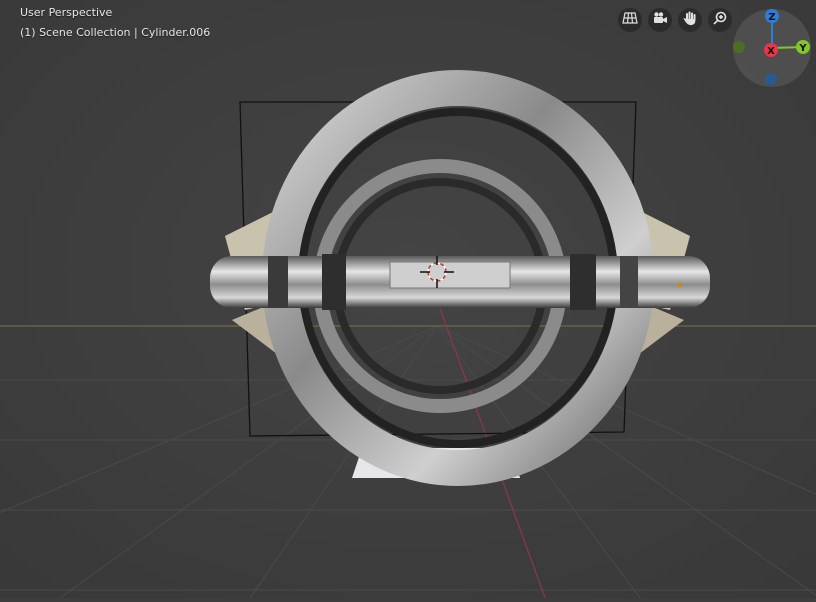  I want to click on gizmo-y-handle: Y, so click(803, 47).